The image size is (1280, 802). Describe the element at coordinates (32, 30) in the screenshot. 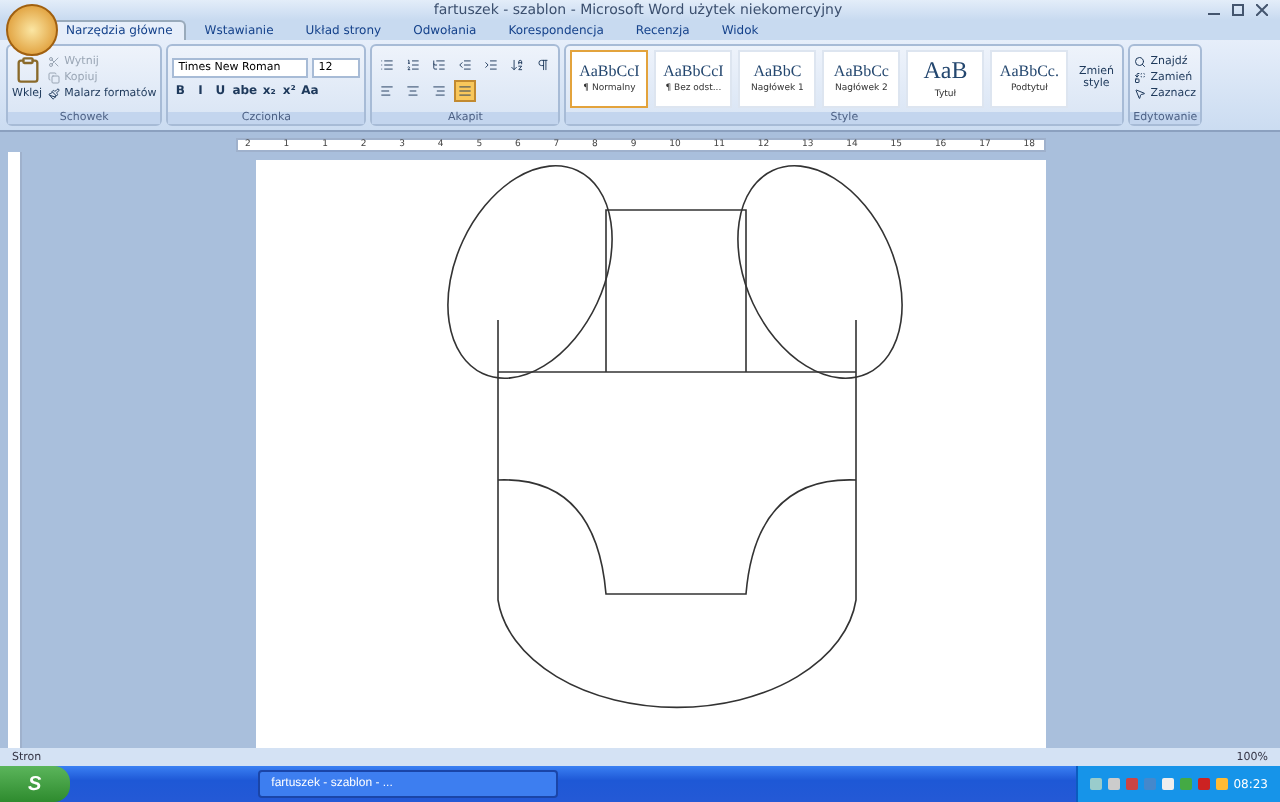

I see `office-button` at that location.